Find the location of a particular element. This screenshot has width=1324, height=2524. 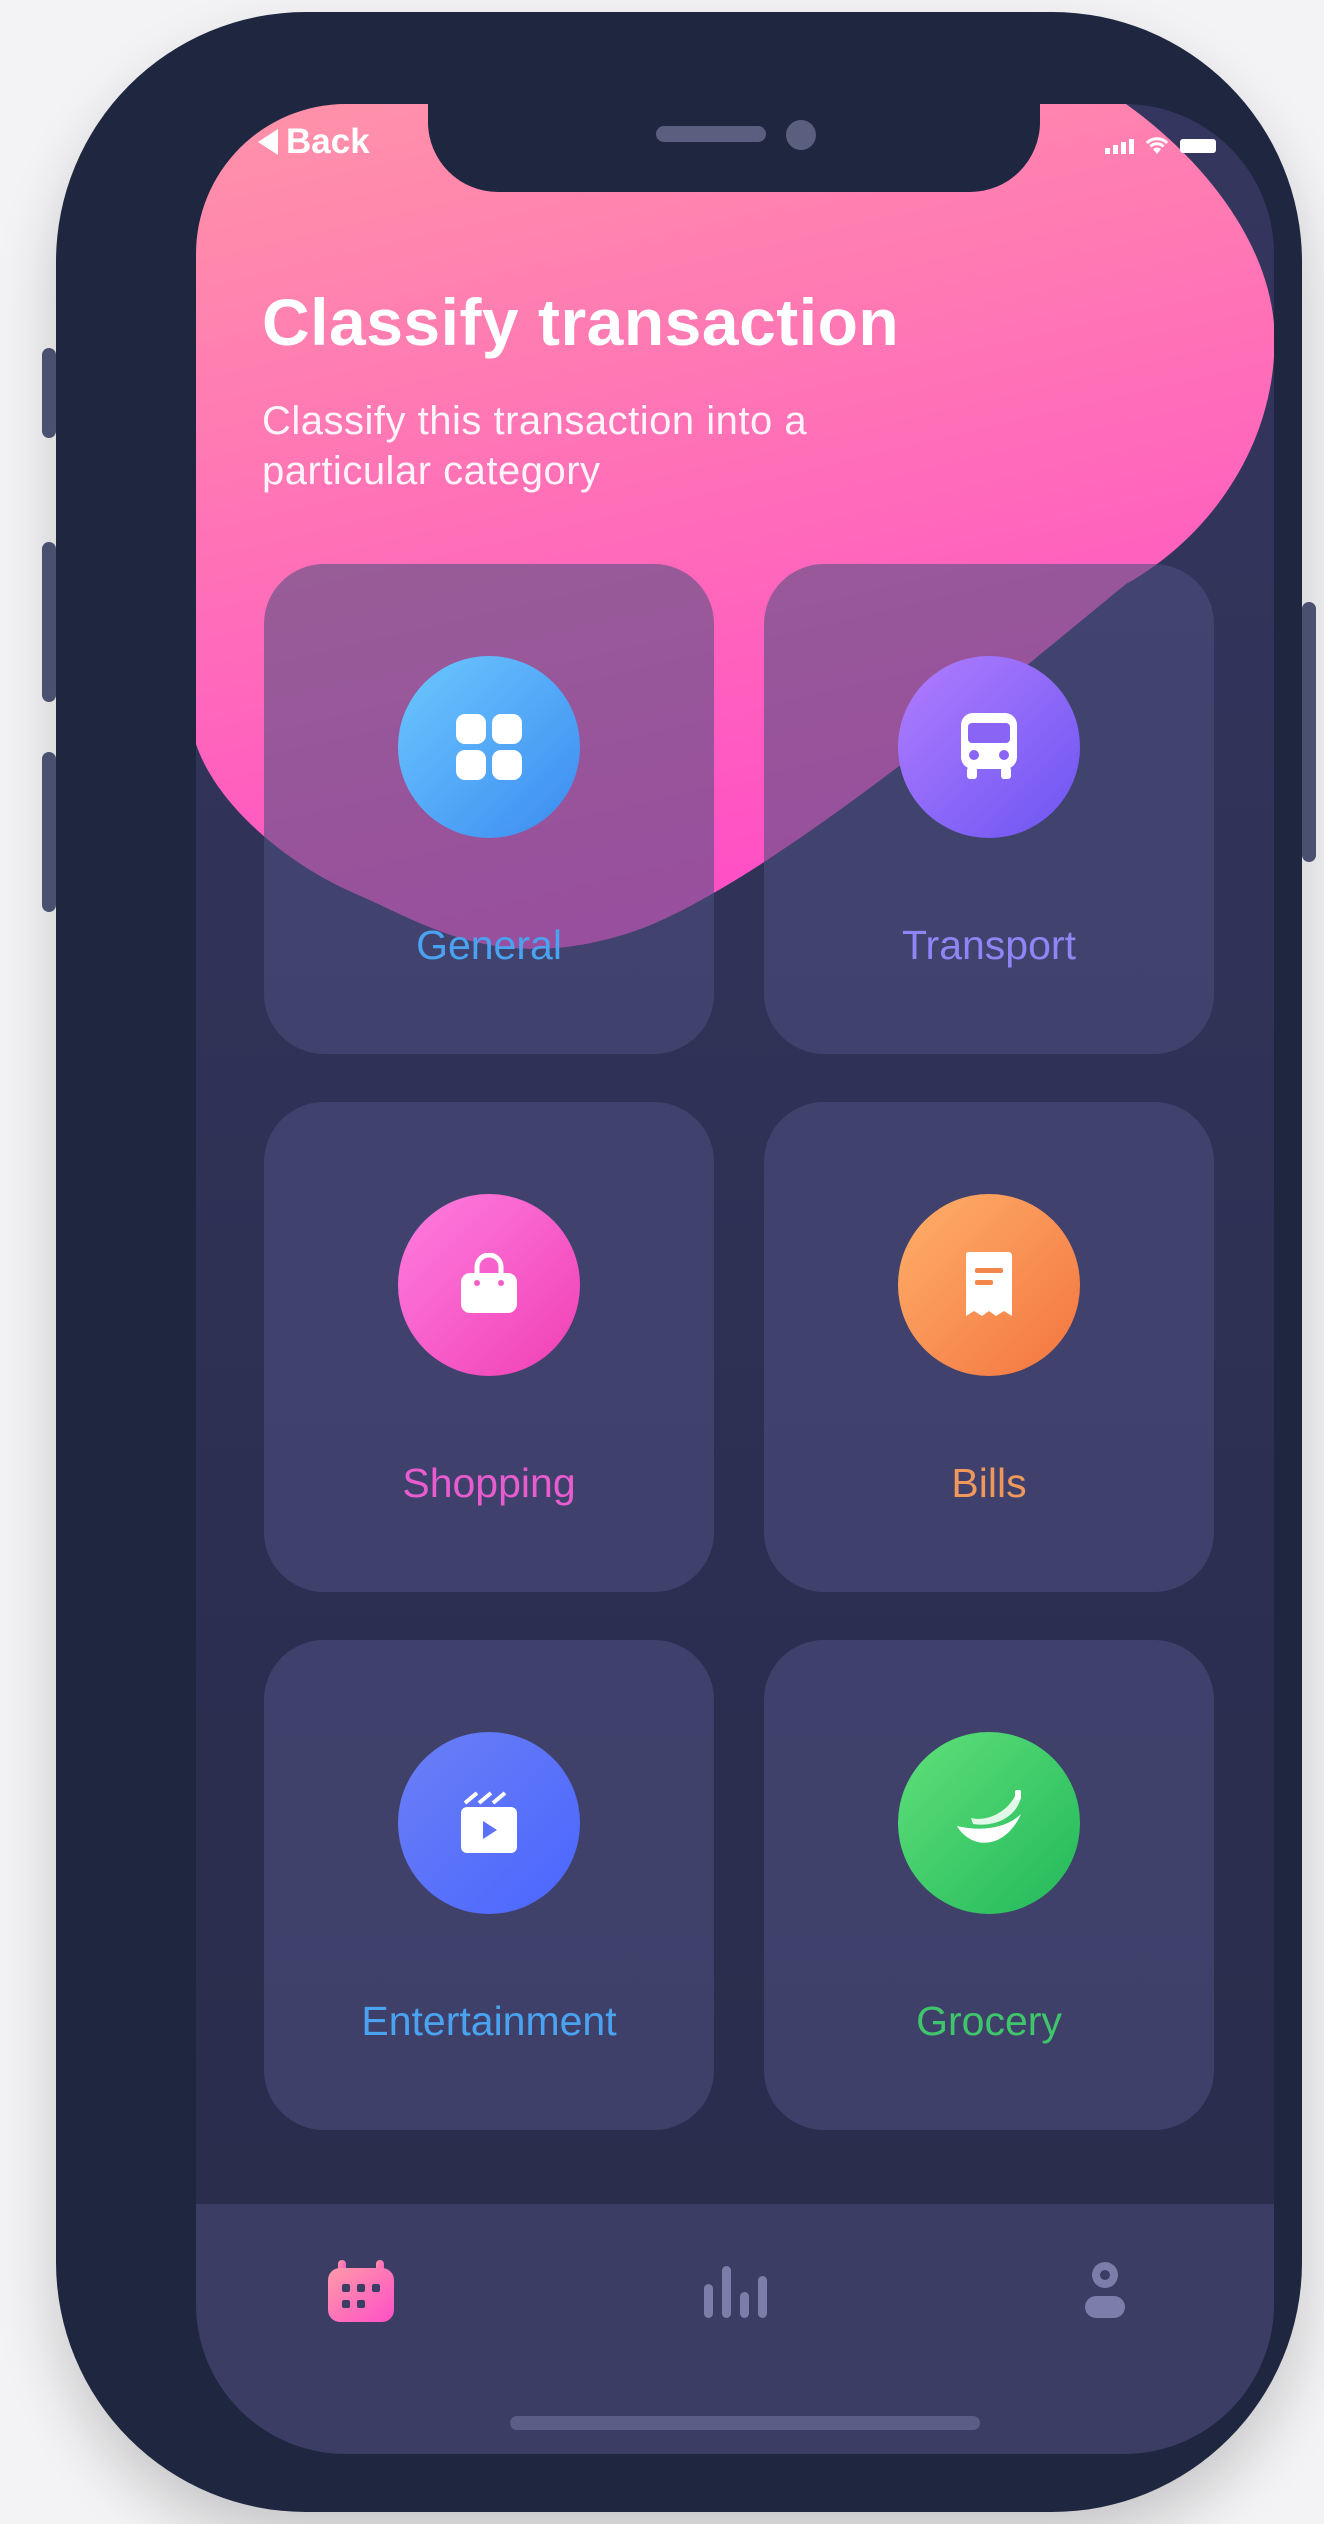

category-label: Bills is located at coordinates (989, 1483).